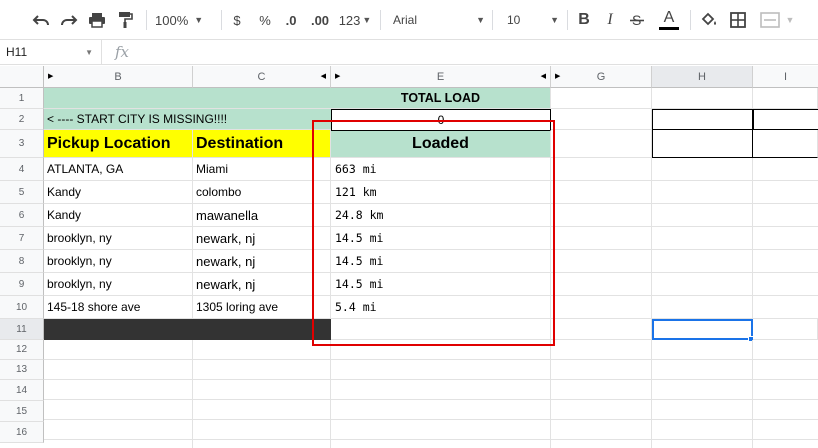 This screenshot has width=818, height=448. I want to click on cell-g11, so click(601, 329).